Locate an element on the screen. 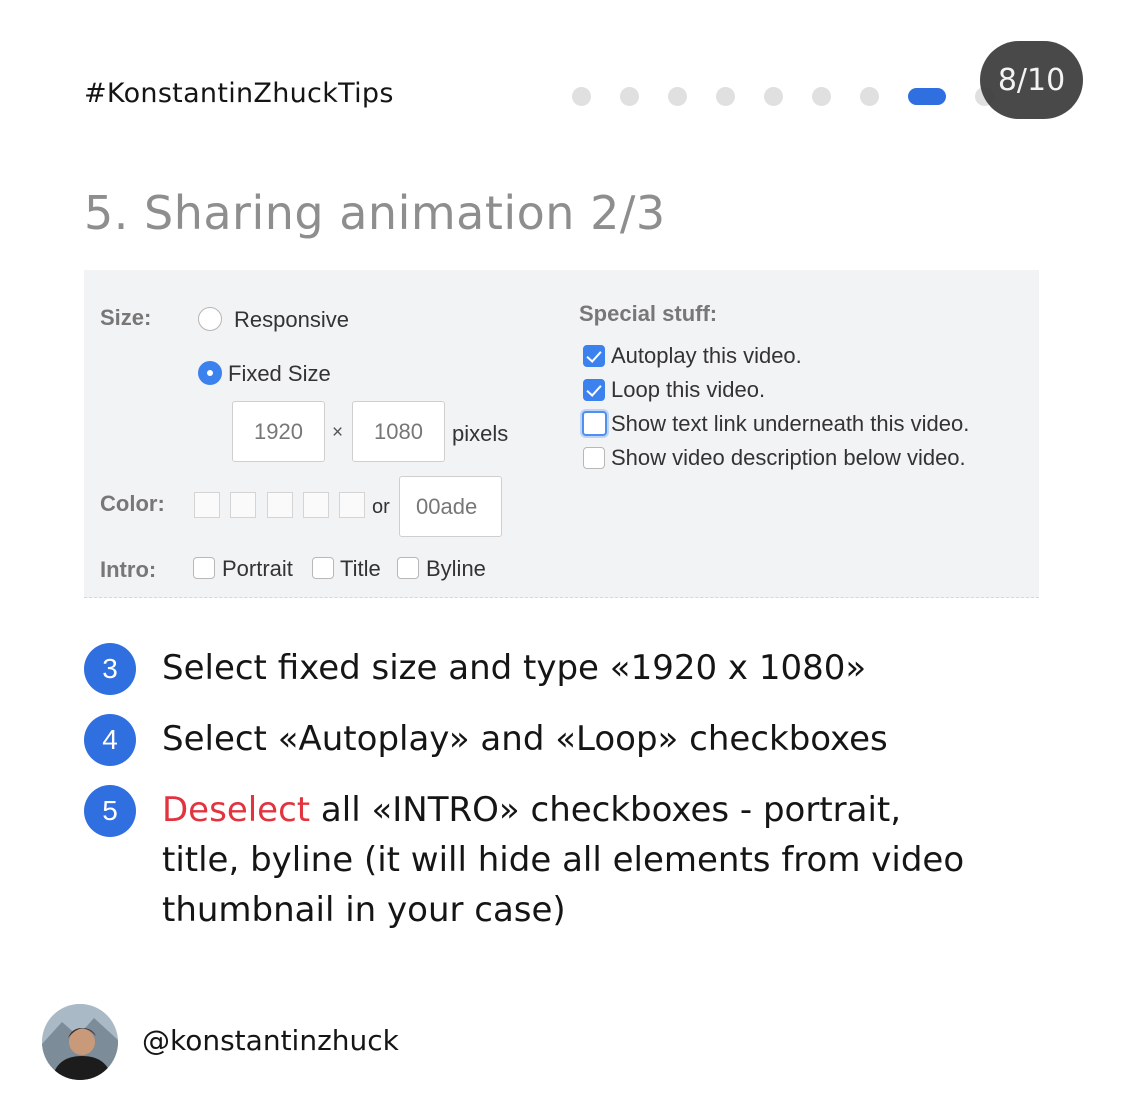  times-sign: × is located at coordinates (338, 432).